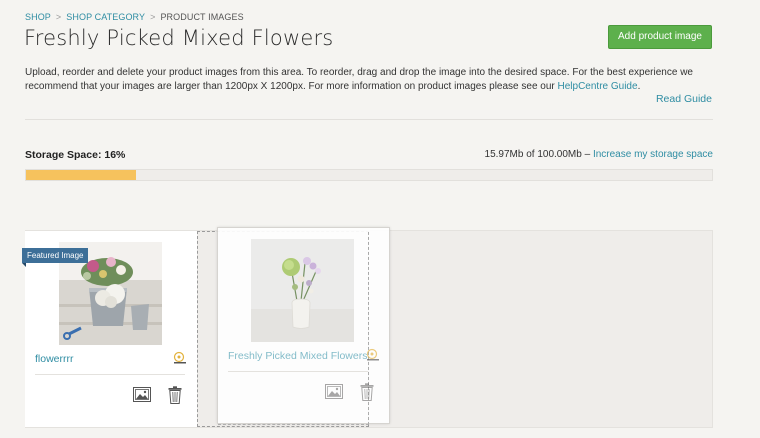 This screenshot has width=760, height=438. What do you see at coordinates (81, 175) in the screenshot?
I see `storage-progress-fill` at bounding box center [81, 175].